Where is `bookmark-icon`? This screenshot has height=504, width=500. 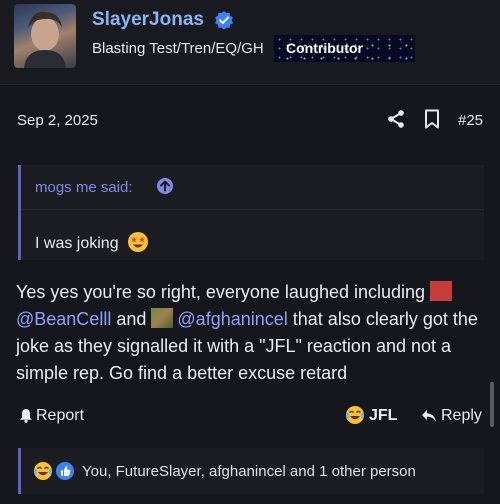
bookmark-icon is located at coordinates (432, 119).